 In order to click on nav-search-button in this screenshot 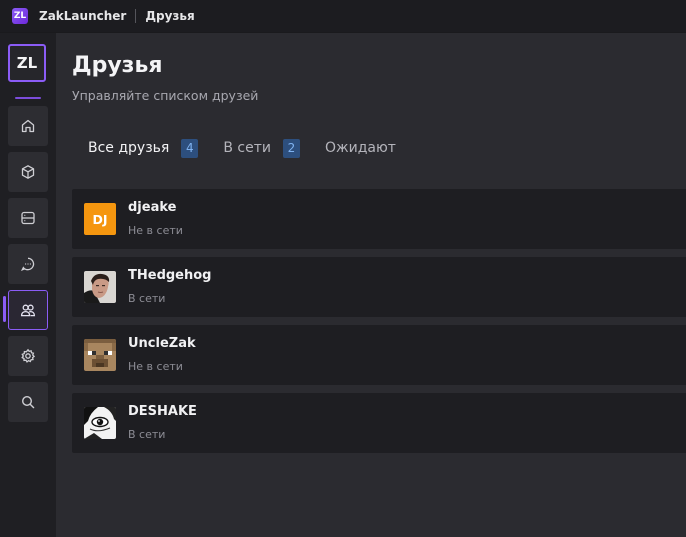, I will do `click(28, 402)`.